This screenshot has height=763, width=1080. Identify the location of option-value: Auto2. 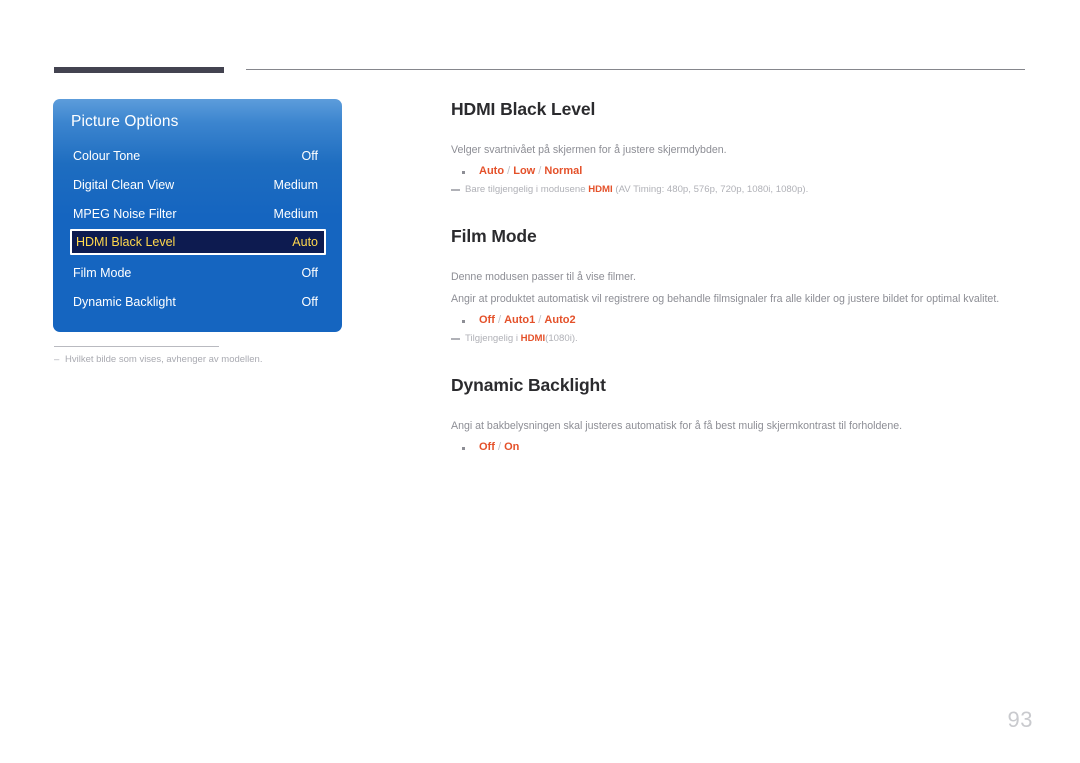
(560, 320).